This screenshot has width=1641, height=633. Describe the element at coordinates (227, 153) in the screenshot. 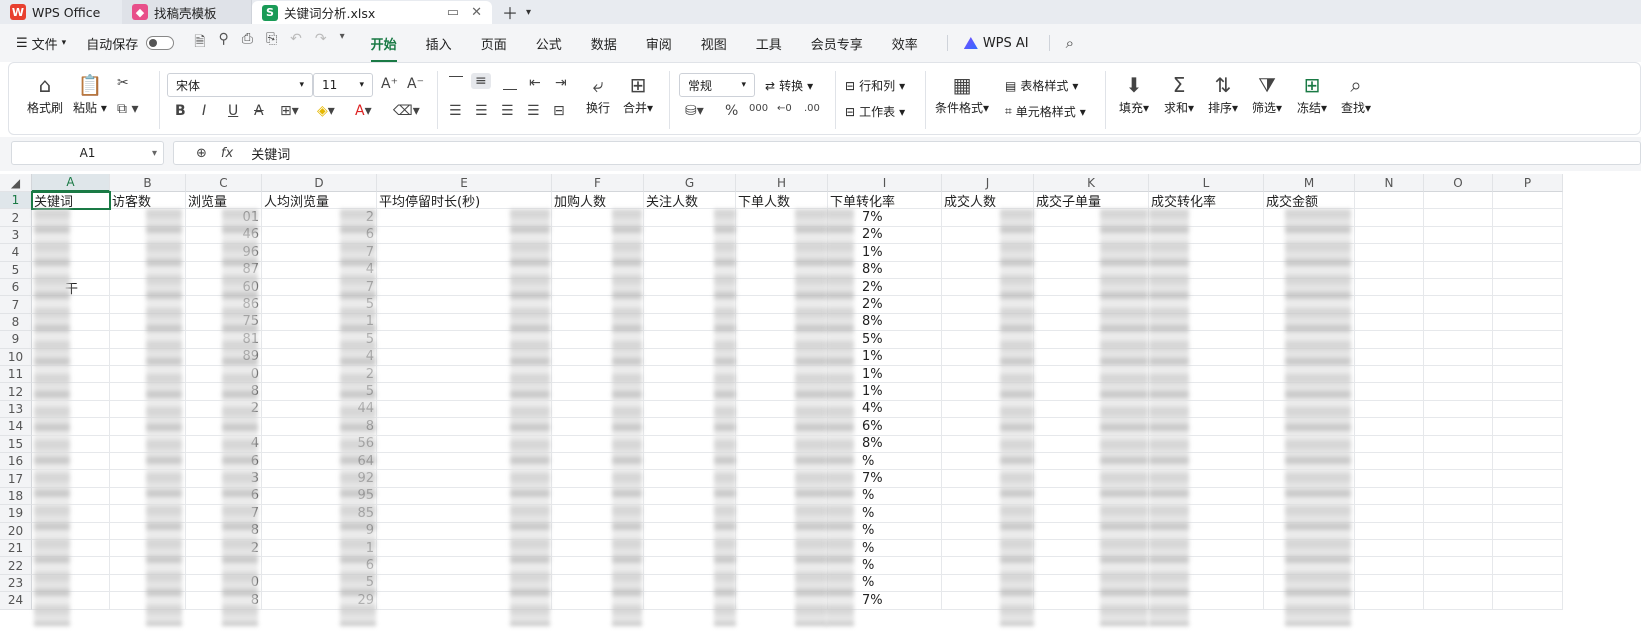

I see `fx-icon: fx` at that location.